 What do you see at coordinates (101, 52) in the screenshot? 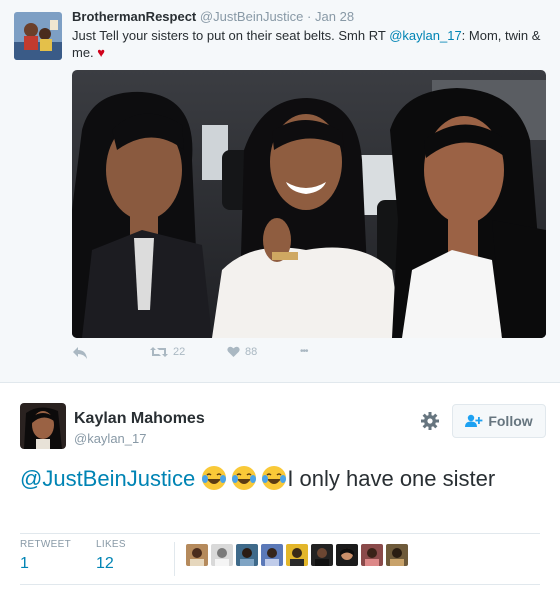
I see `red-heart-icon: ♥` at bounding box center [101, 52].